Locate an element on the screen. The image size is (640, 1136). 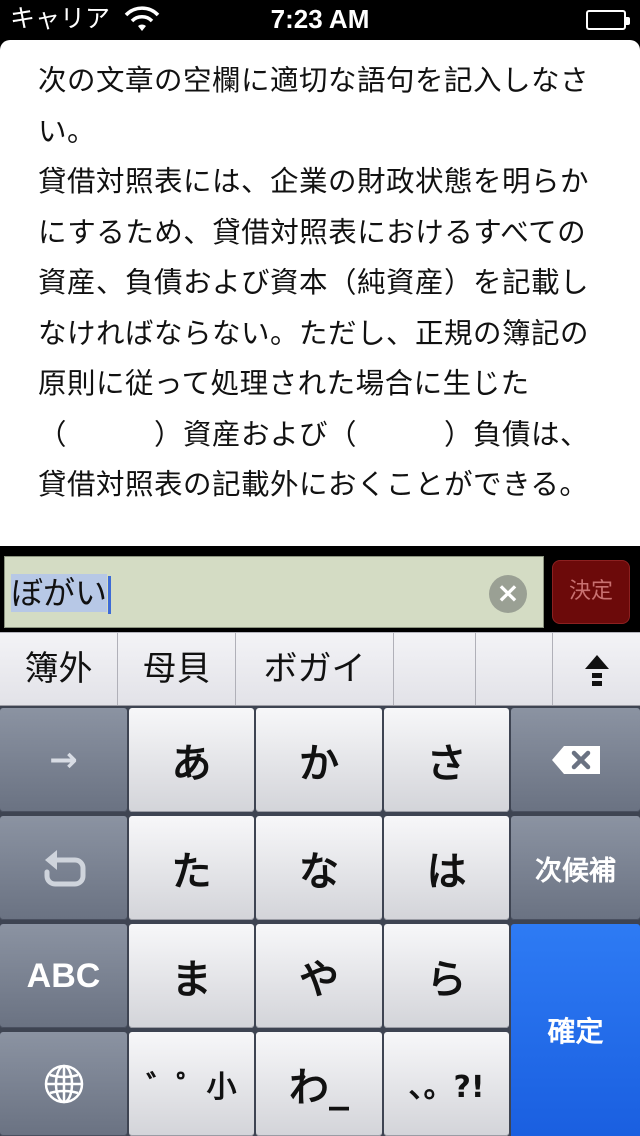
key-wa: わ_ is located at coordinates (319, 1084).